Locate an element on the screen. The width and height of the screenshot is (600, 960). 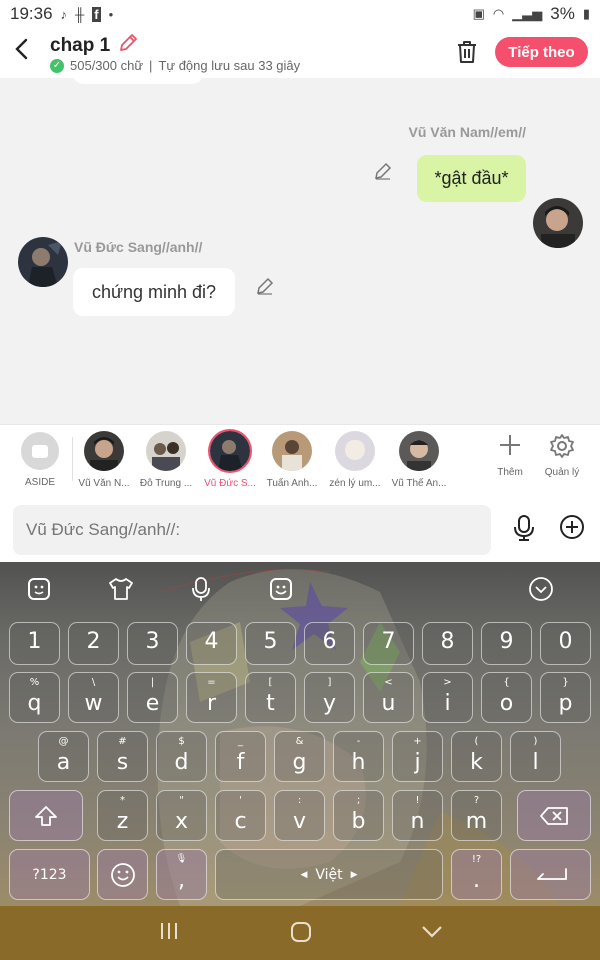
key-j: + j is located at coordinates (417, 756).